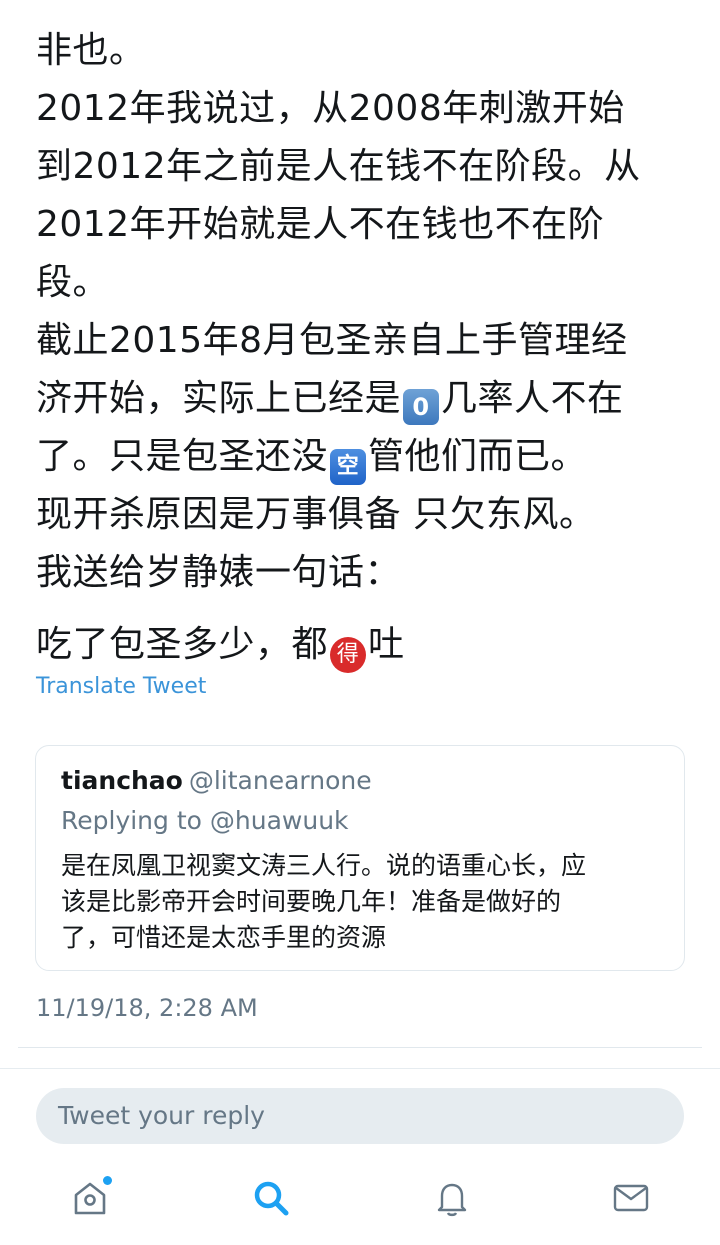 This screenshot has height=1245, width=720. What do you see at coordinates (219, 398) in the screenshot?
I see `tweet-text-segment: 济开始，实际上已经是` at bounding box center [219, 398].